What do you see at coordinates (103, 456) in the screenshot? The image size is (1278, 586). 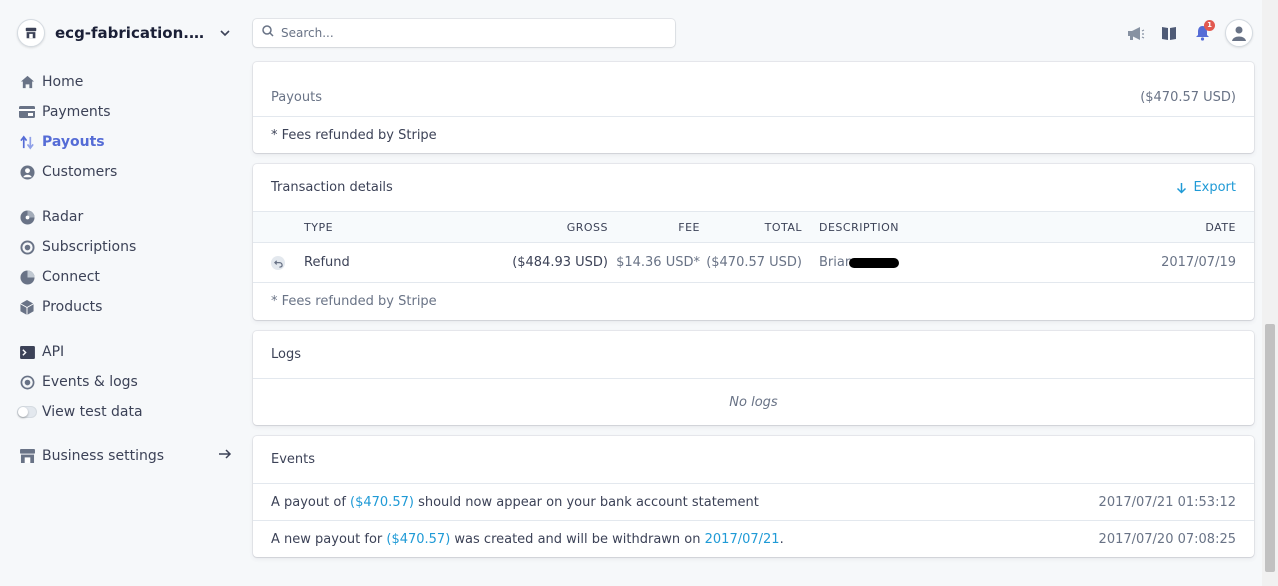 I see `sidebar-item-label: Business settings` at bounding box center [103, 456].